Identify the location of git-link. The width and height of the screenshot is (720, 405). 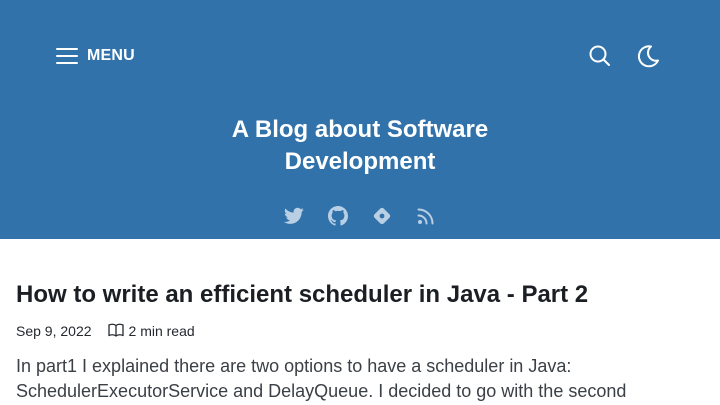
(382, 216).